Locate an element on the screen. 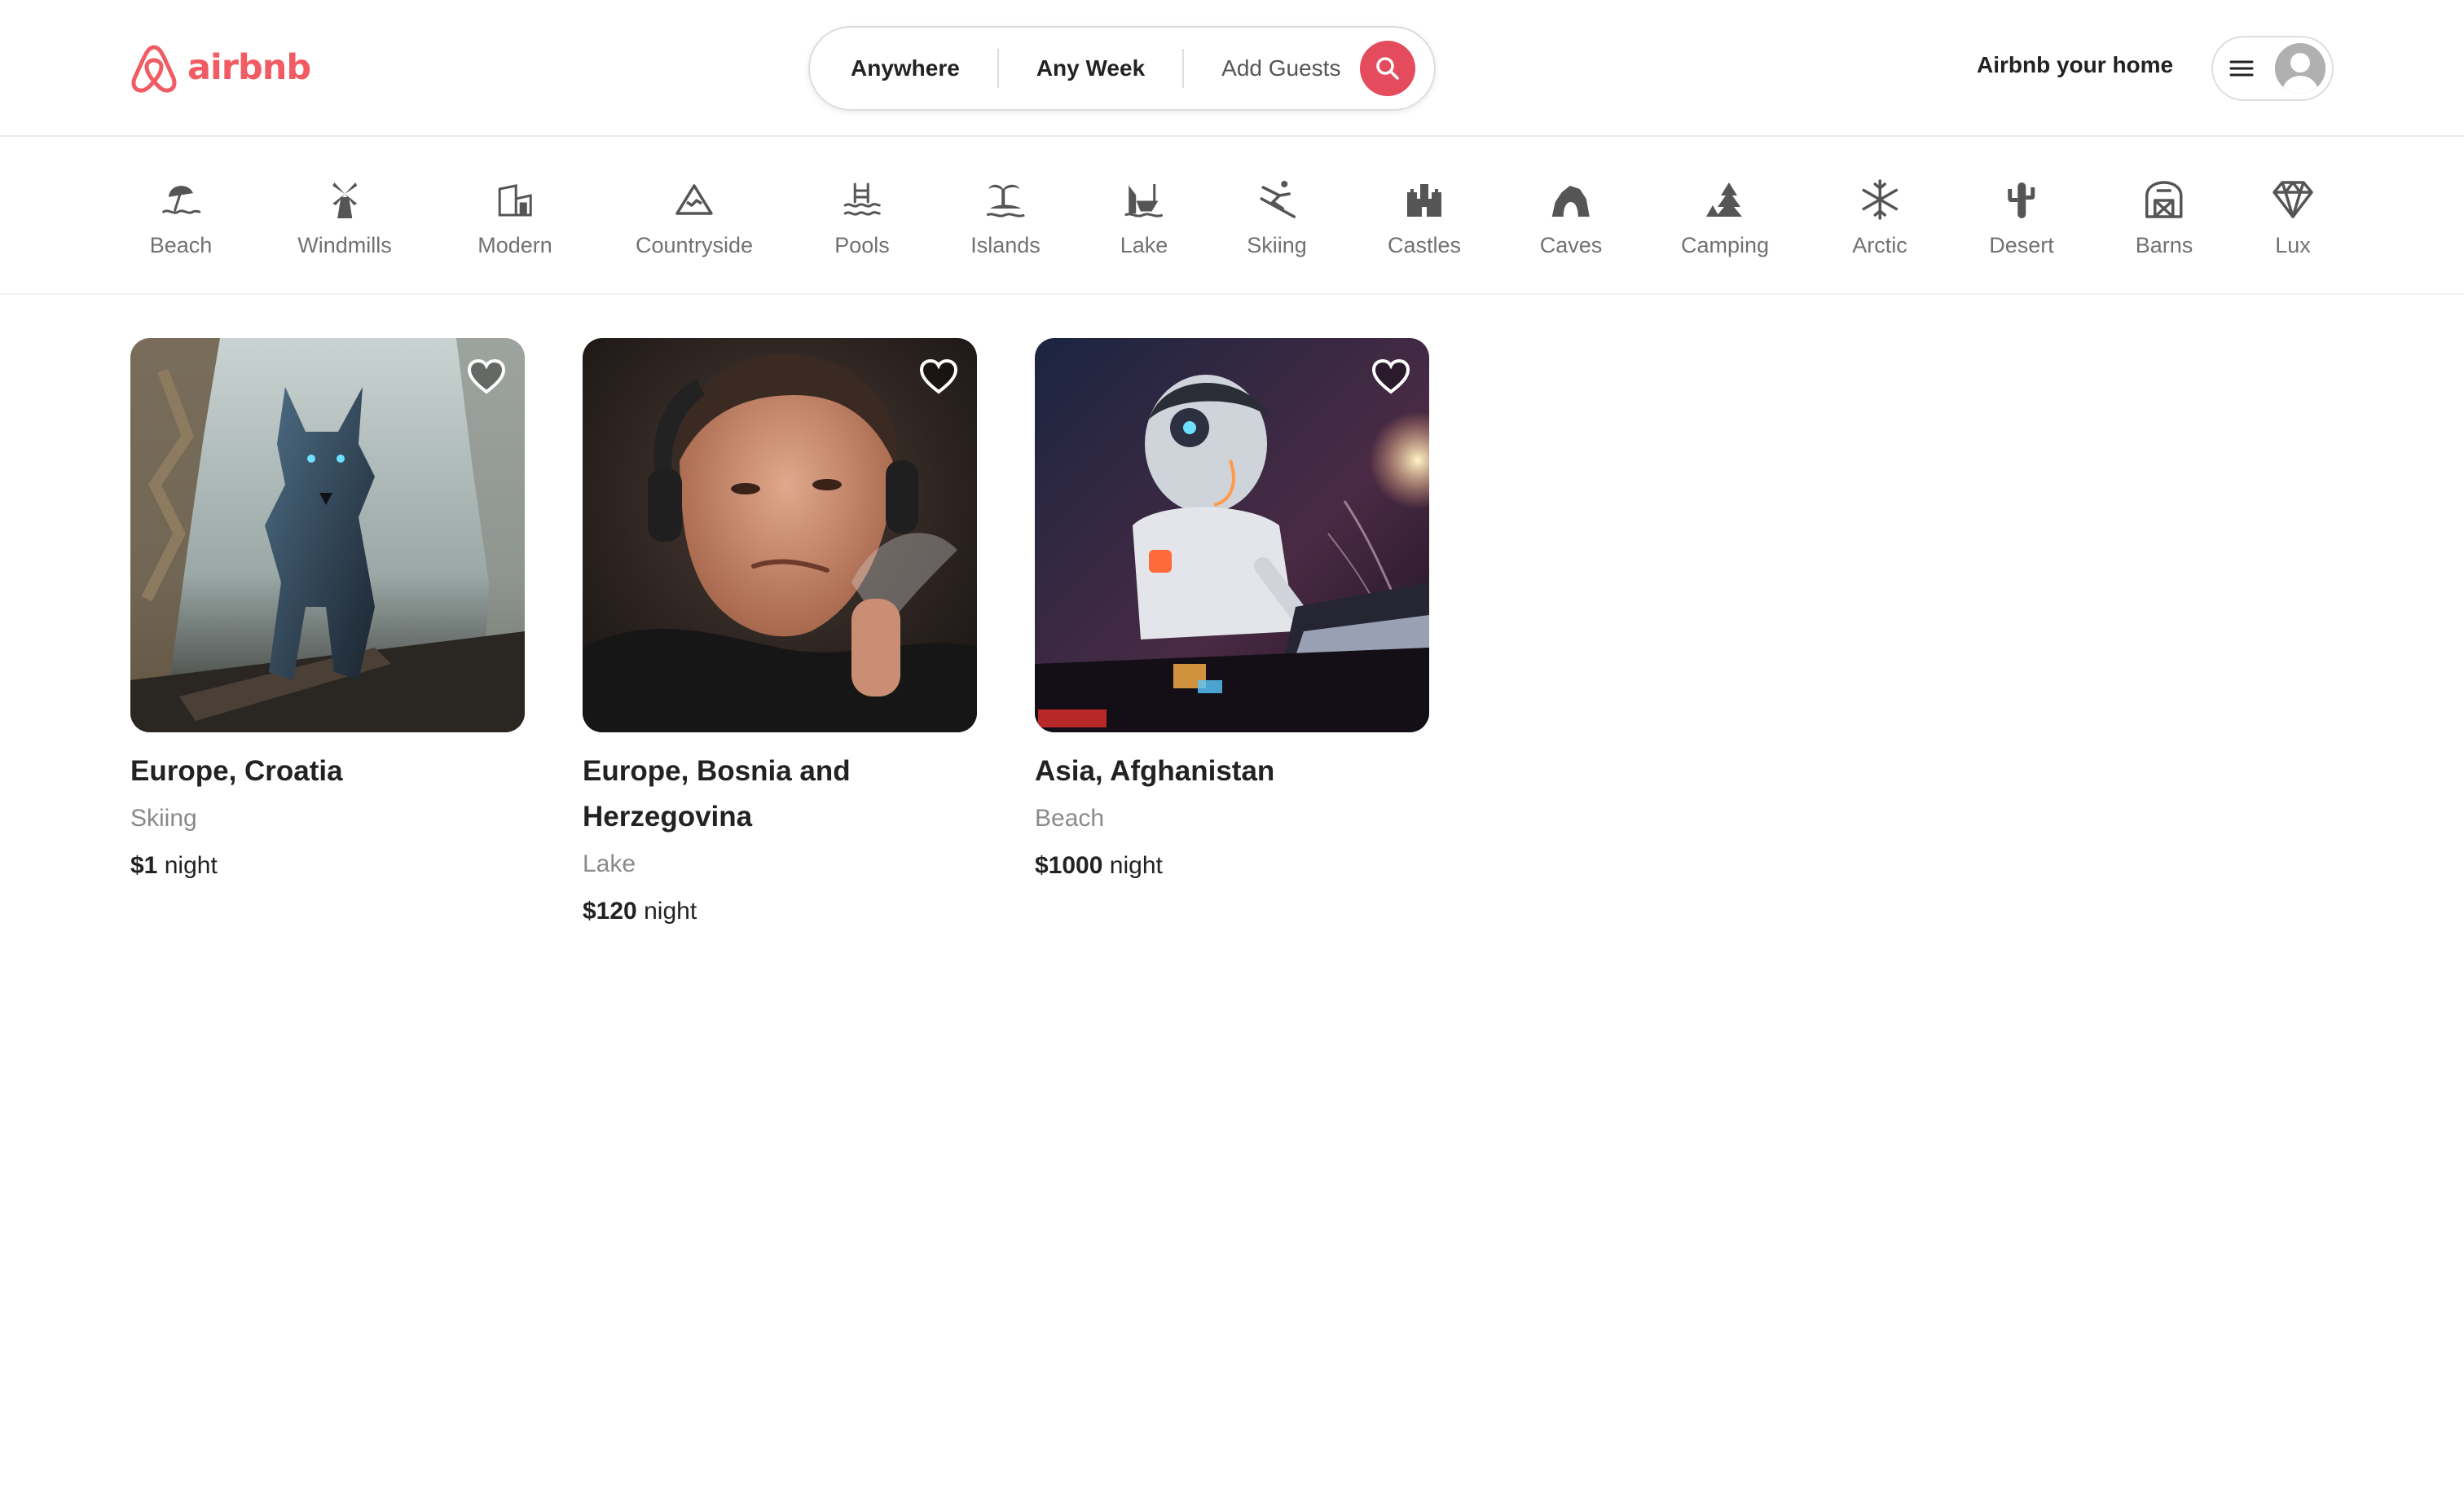 This screenshot has width=2464, height=1507. category-desert: Desert is located at coordinates (2021, 218).